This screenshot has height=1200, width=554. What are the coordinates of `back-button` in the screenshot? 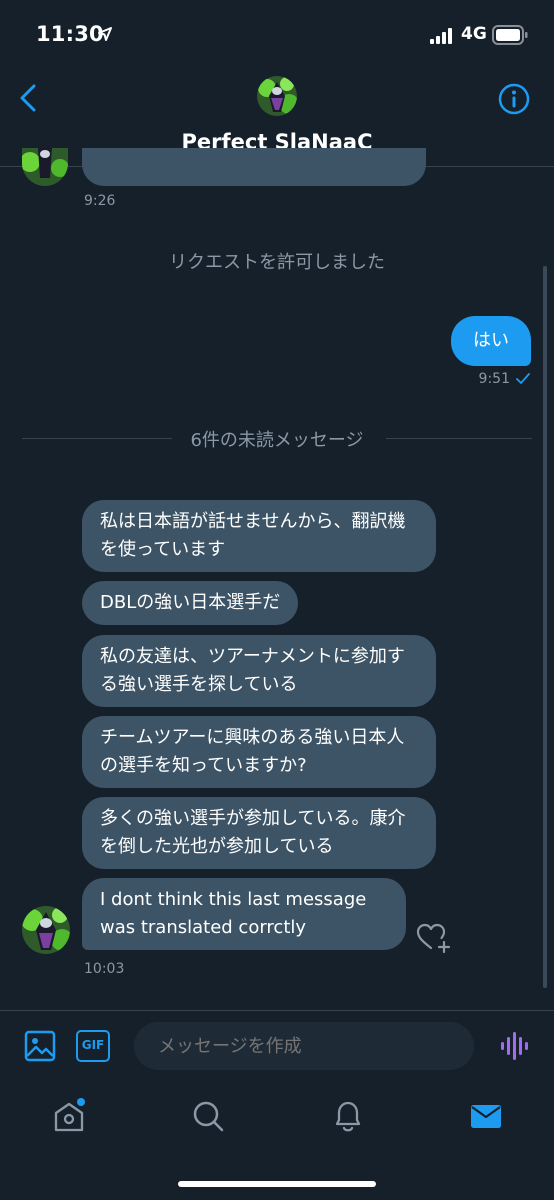 It's located at (29, 98).